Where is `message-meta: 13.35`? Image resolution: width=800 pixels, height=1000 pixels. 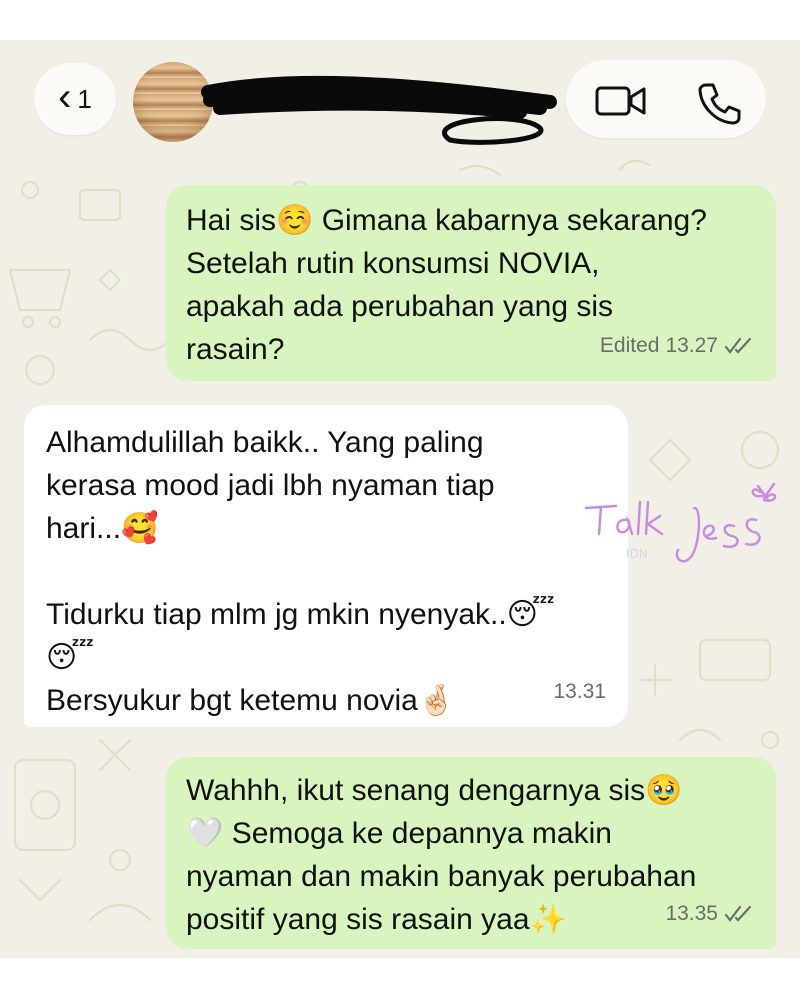 message-meta: 13.35 is located at coordinates (709, 913).